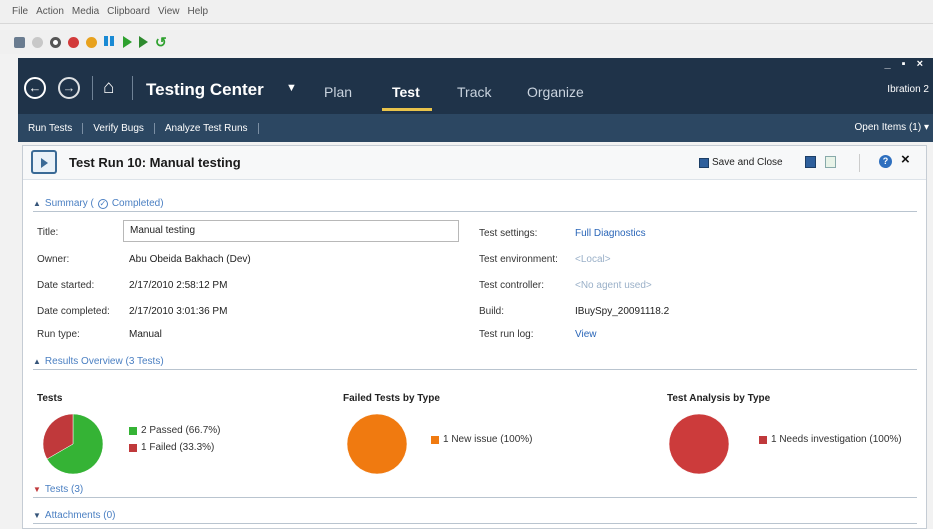 The width and height of the screenshot is (933, 529). Describe the element at coordinates (143, 42) in the screenshot. I see `snapshot-icon` at that location.